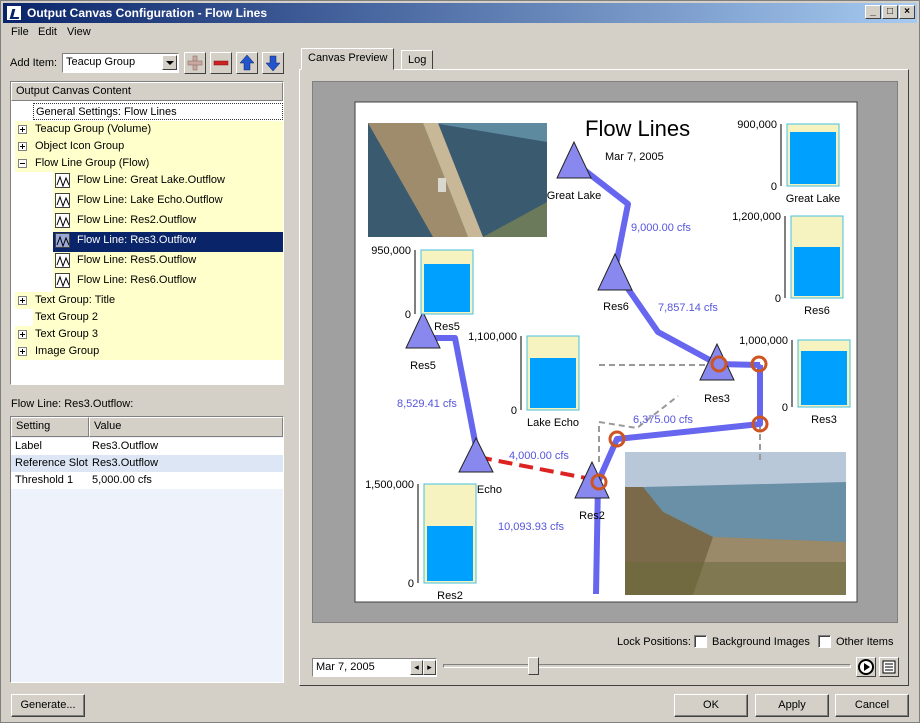 Image resolution: width=920 pixels, height=723 pixels. Describe the element at coordinates (158, 317) in the screenshot. I see `tree-item-text-group-2: Text Group 2` at that location.